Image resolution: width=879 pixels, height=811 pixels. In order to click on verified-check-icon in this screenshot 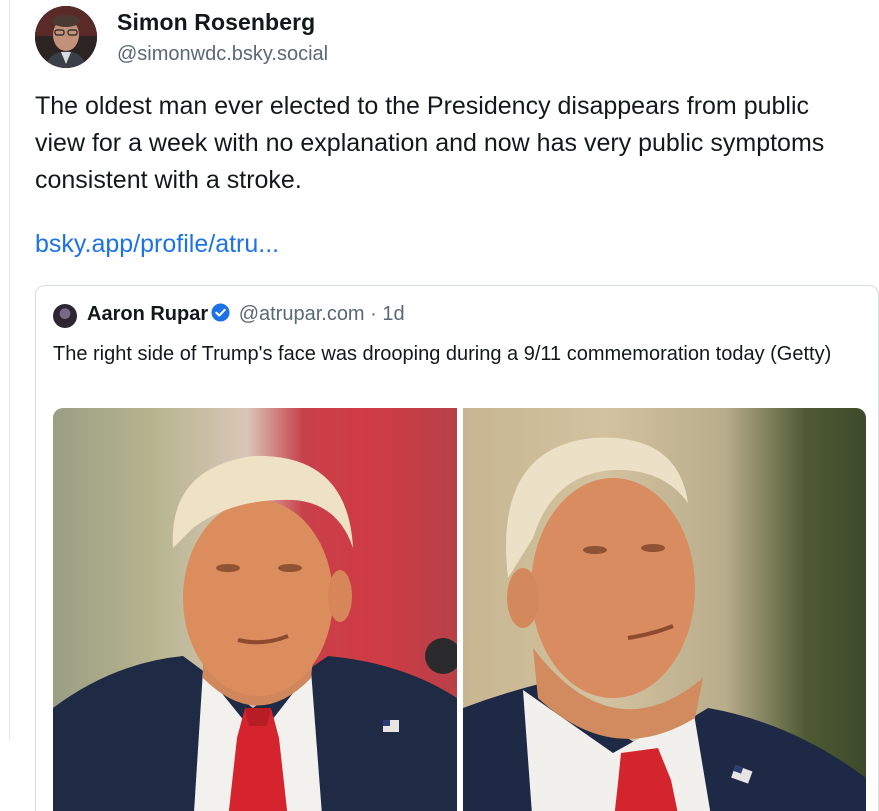, I will do `click(220, 312)`.